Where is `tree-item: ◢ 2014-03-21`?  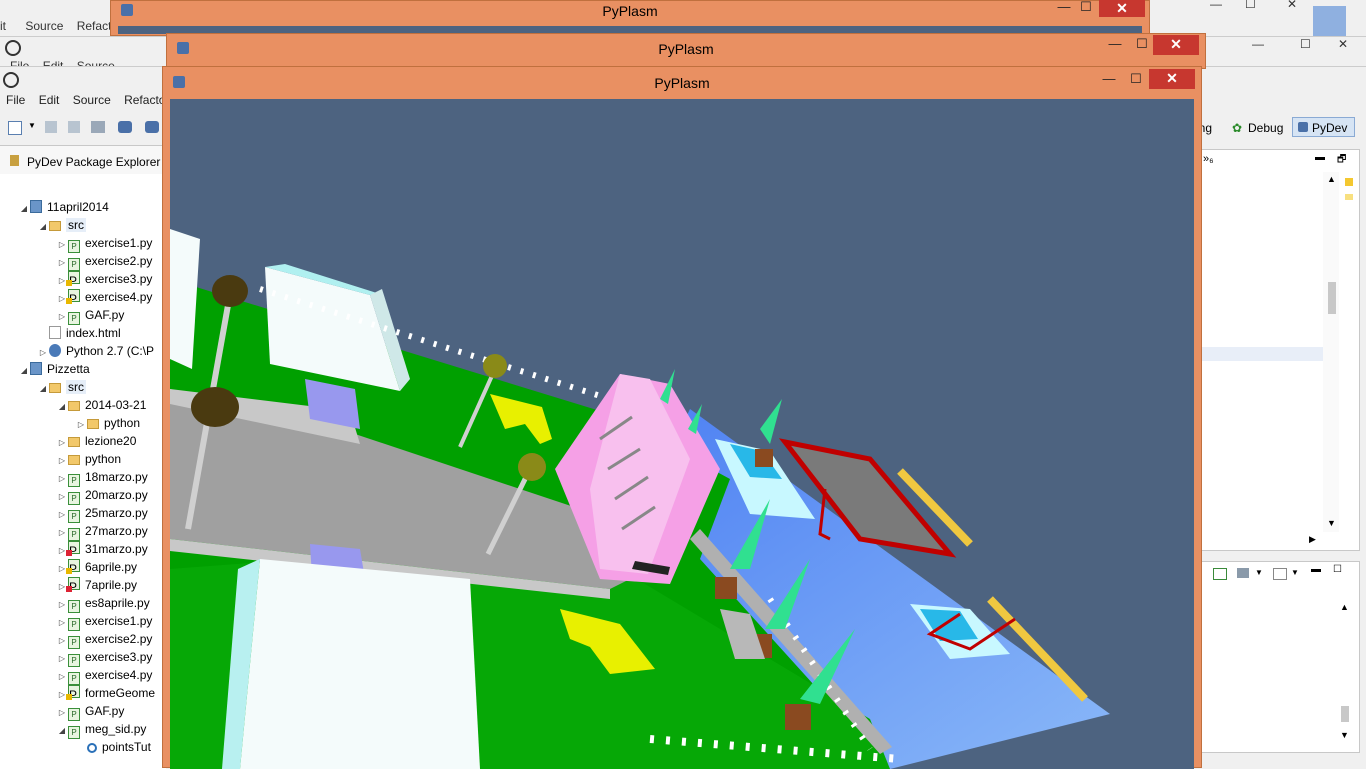 tree-item: ◢ 2014-03-21 is located at coordinates (101, 405).